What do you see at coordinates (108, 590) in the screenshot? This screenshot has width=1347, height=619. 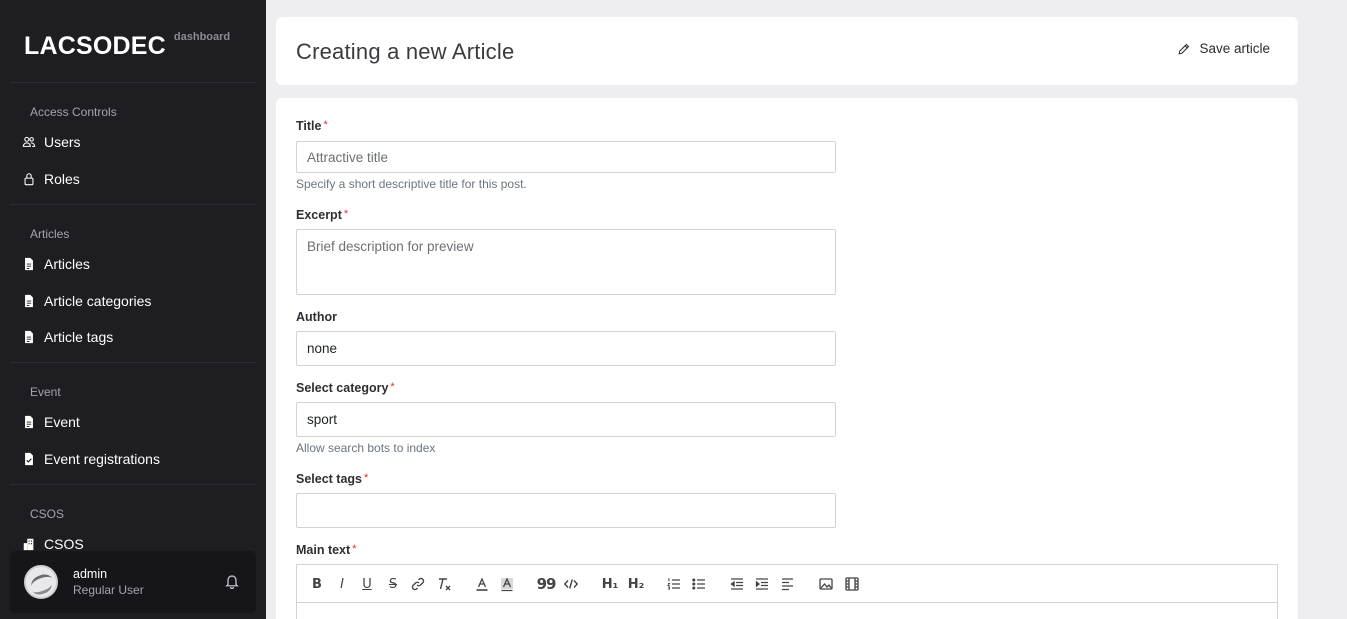 I see `user-role: Regular User` at bounding box center [108, 590].